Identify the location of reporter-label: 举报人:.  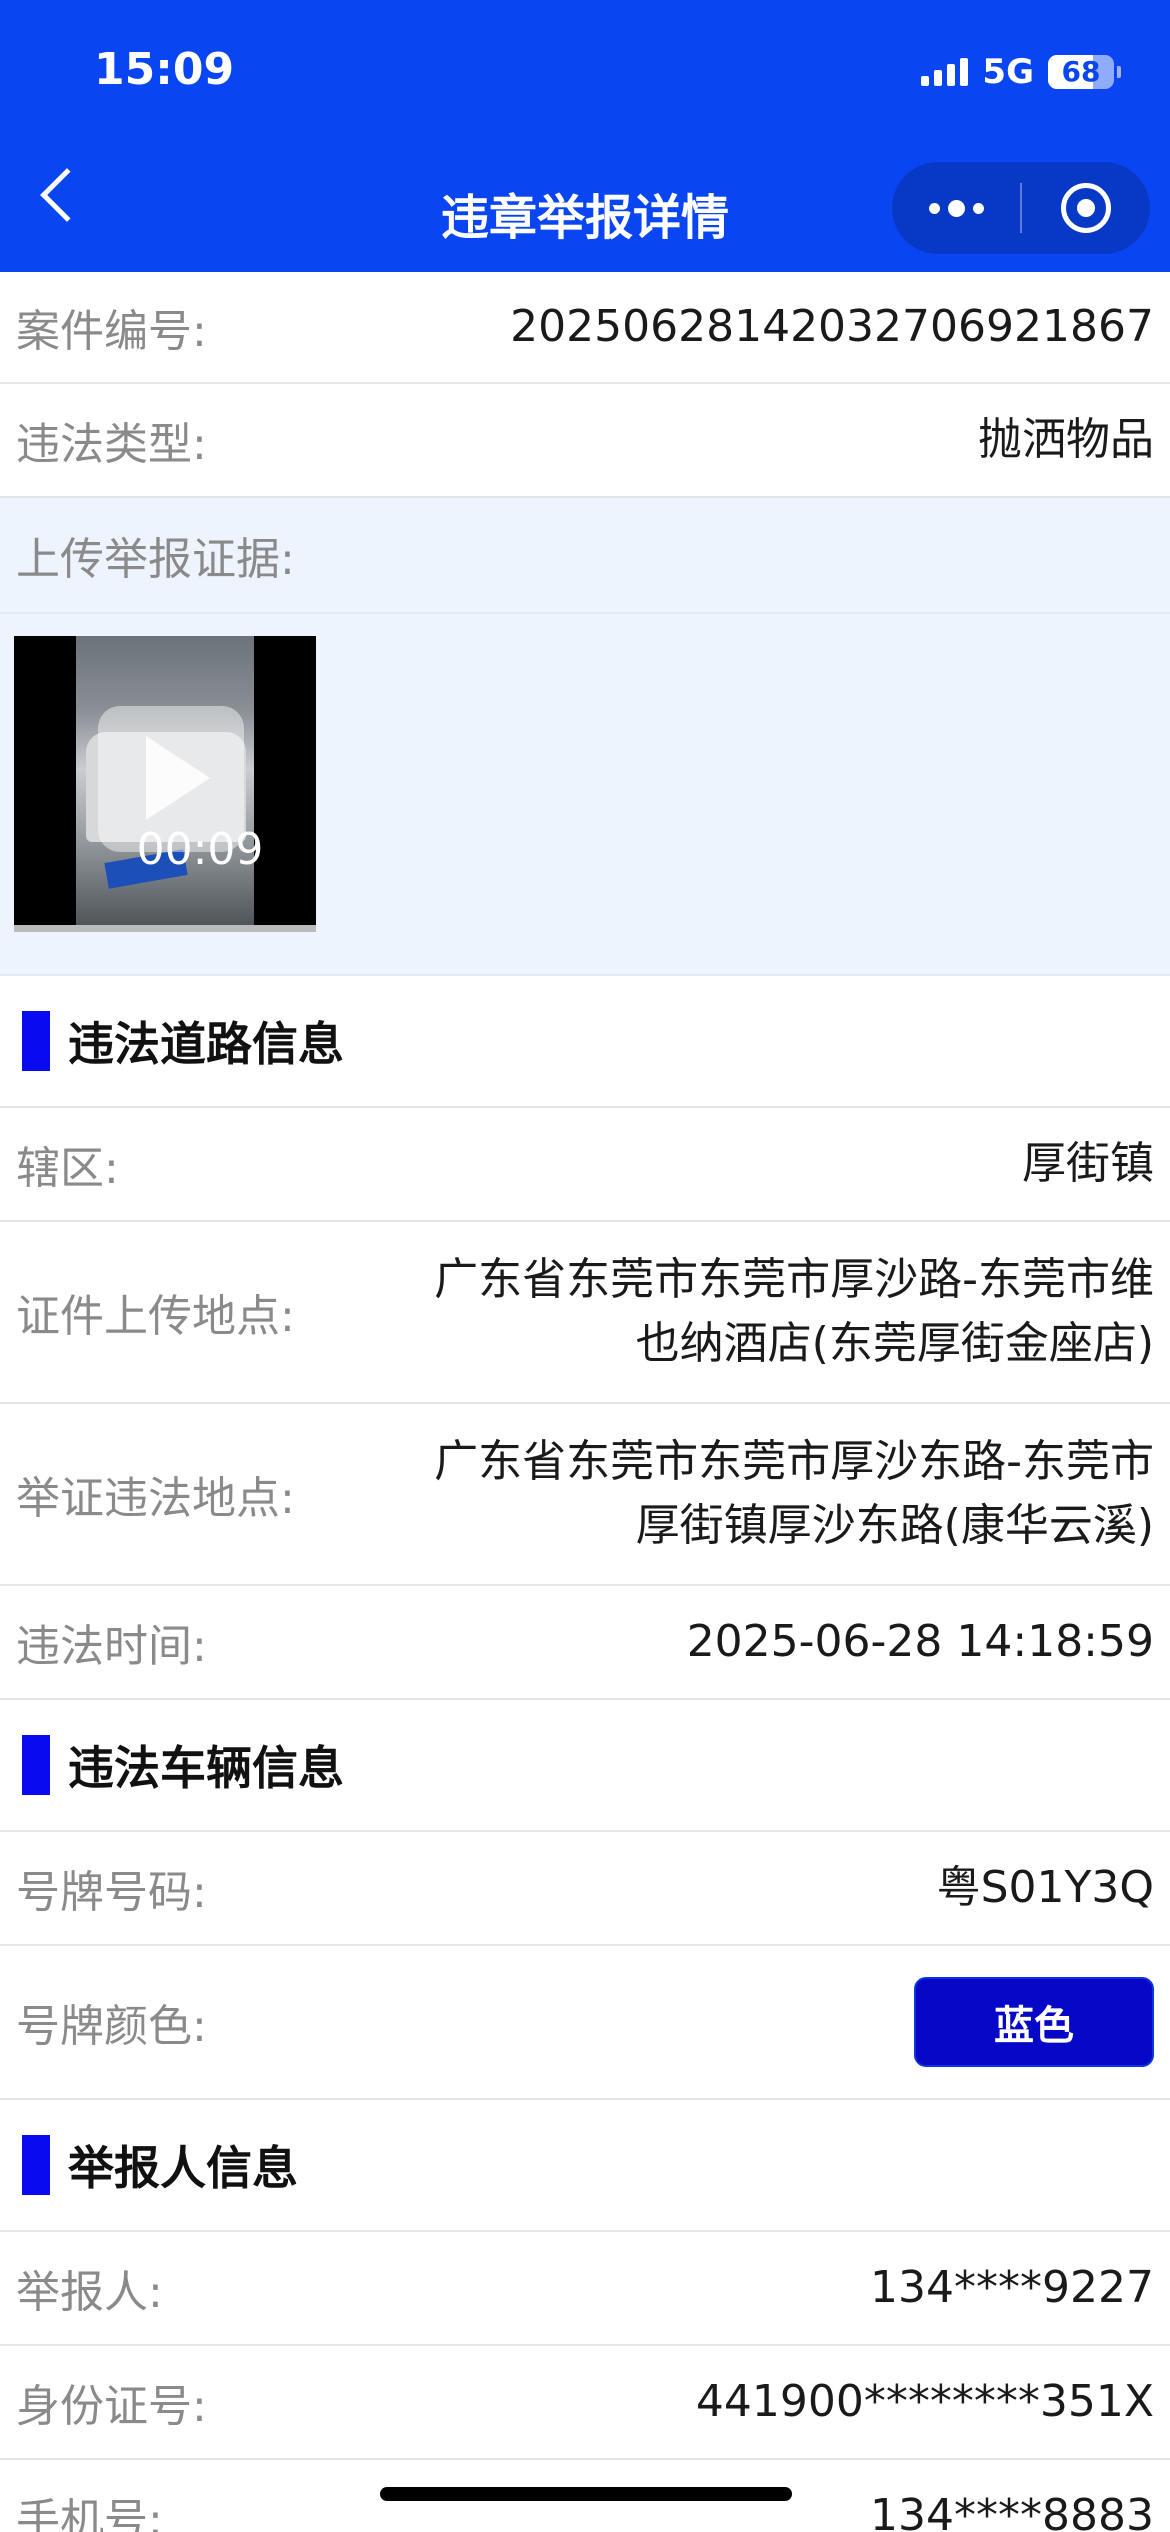
(89, 2292).